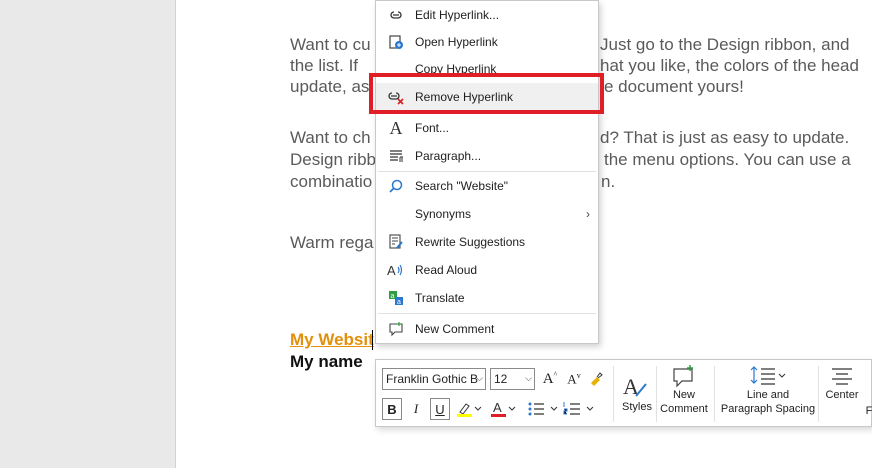 Image resolution: width=872 pixels, height=468 pixels. I want to click on new-comment-label-2: Comment, so click(684, 409).